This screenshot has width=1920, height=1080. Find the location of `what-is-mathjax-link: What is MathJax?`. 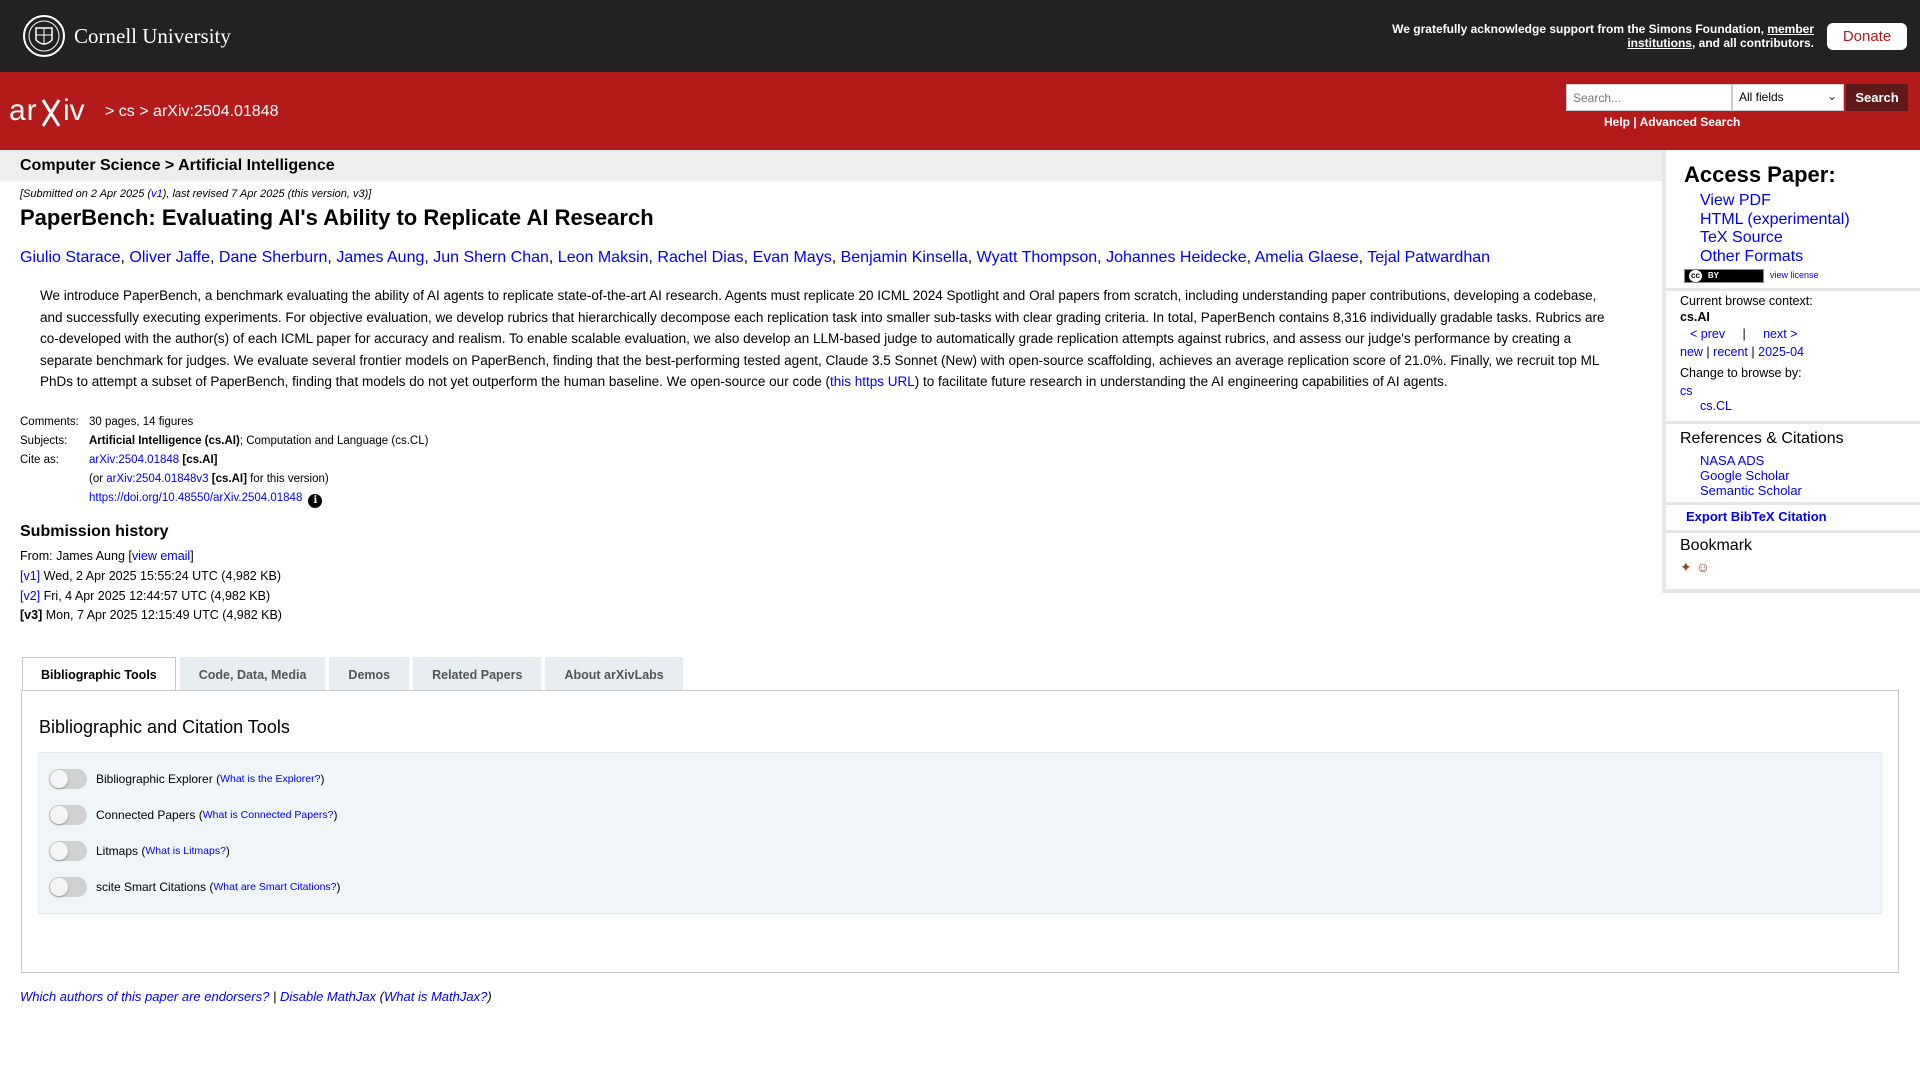

what-is-mathjax-link: What is MathJax? is located at coordinates (435, 996).